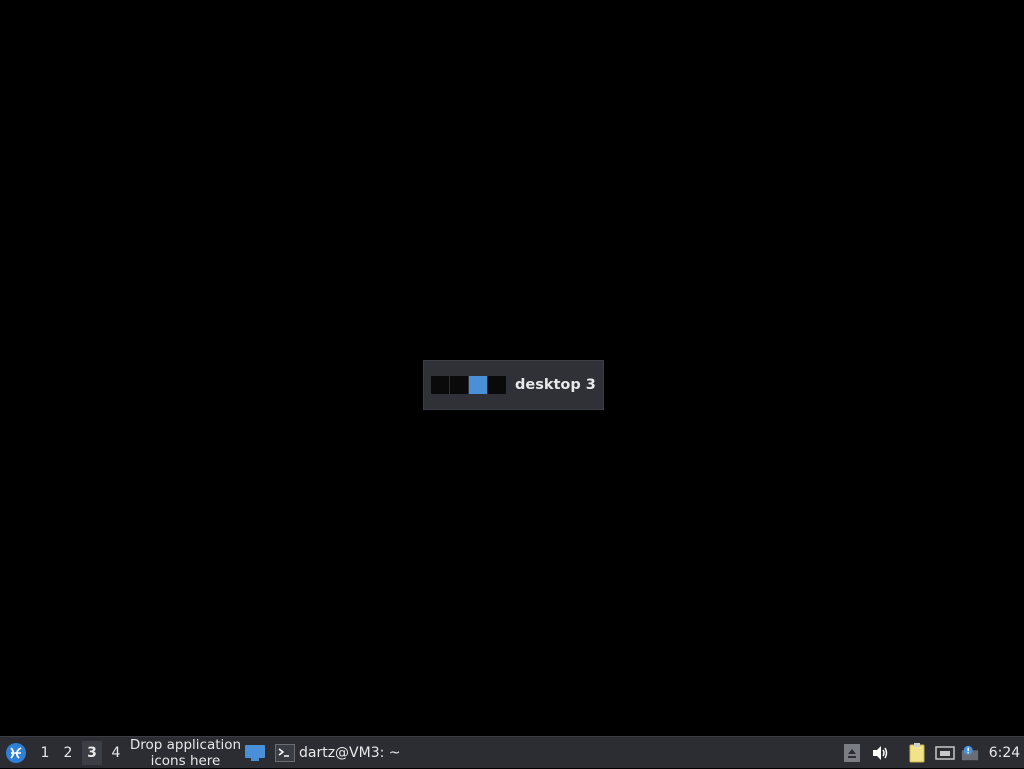 The image size is (1024, 769). Describe the element at coordinates (350, 753) in the screenshot. I see `task-label: dartz@VM3: ~` at that location.